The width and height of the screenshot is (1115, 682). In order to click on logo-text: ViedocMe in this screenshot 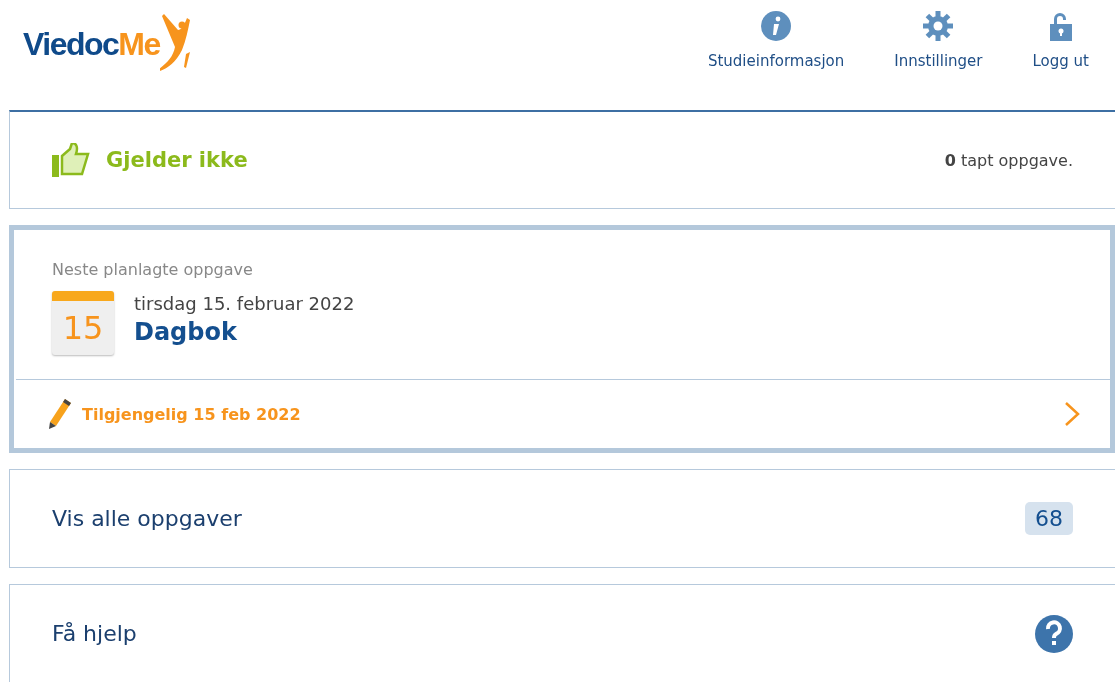, I will do `click(91, 44)`.